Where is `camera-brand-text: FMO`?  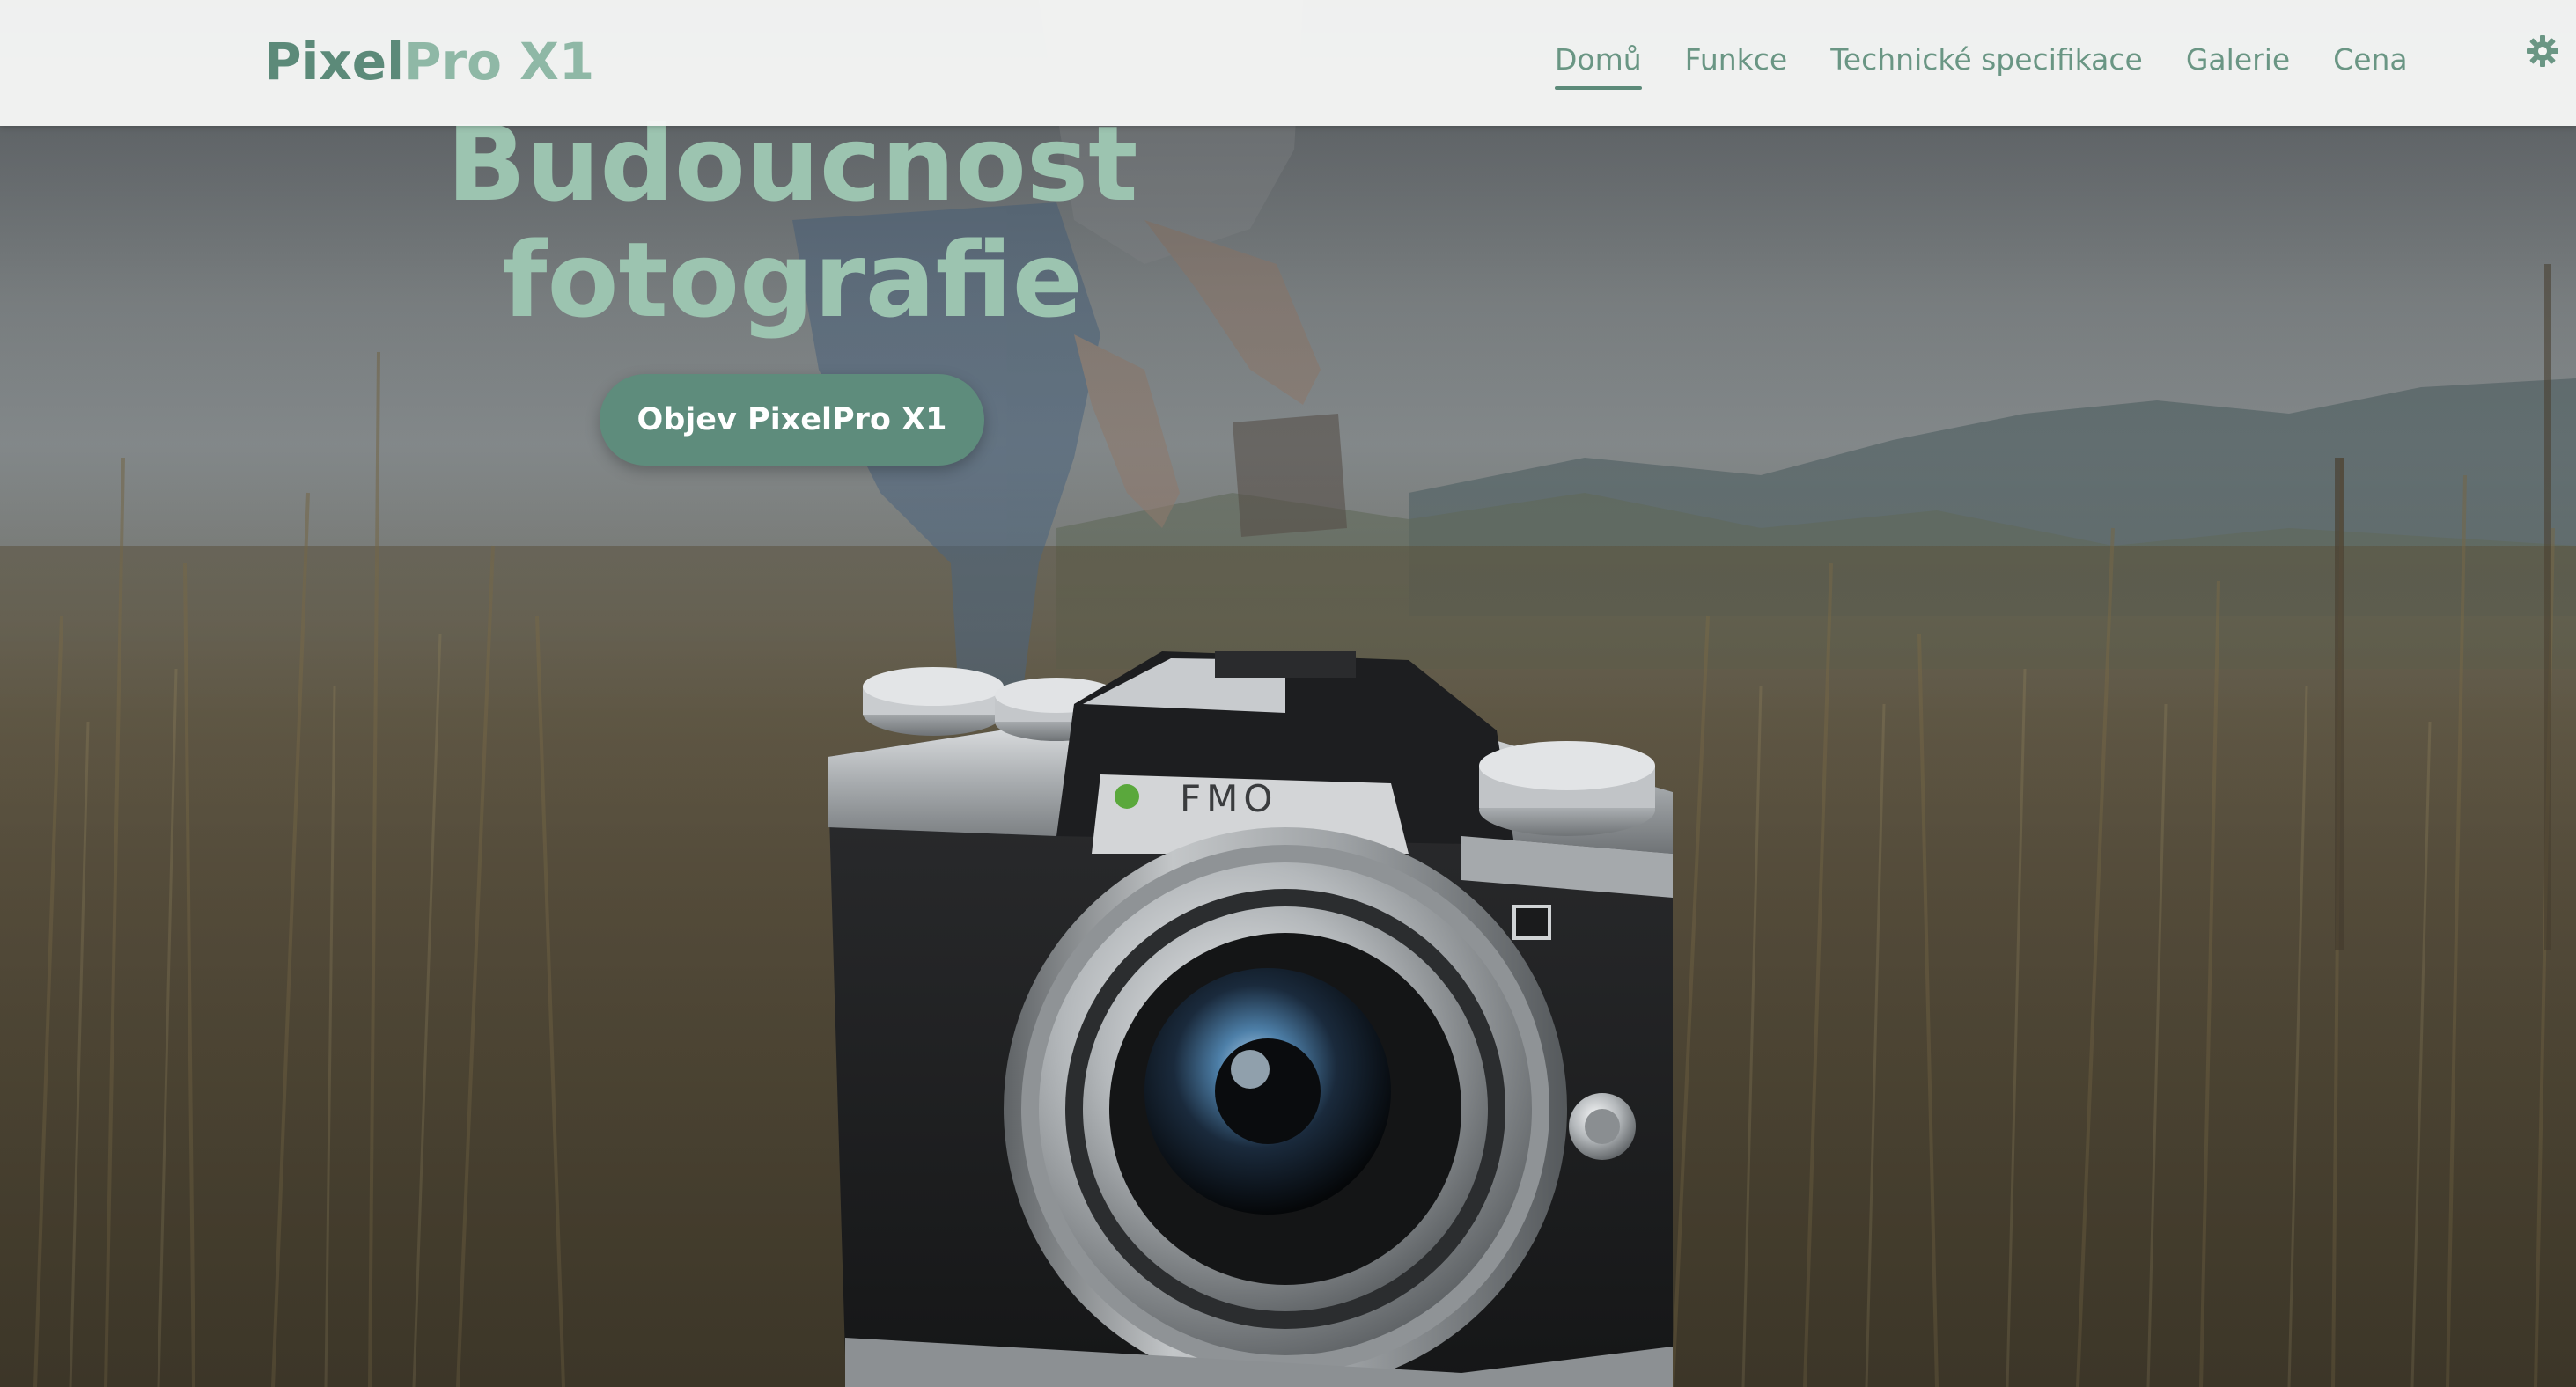 camera-brand-text: FMO is located at coordinates (1228, 798).